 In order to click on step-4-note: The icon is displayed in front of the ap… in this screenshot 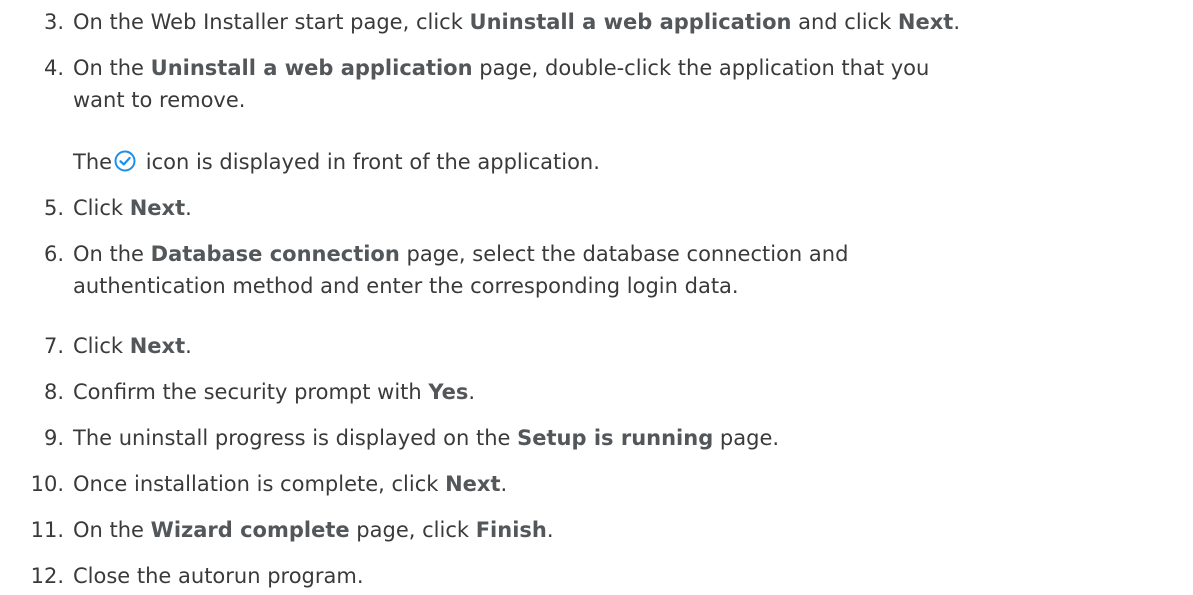, I will do `click(336, 162)`.